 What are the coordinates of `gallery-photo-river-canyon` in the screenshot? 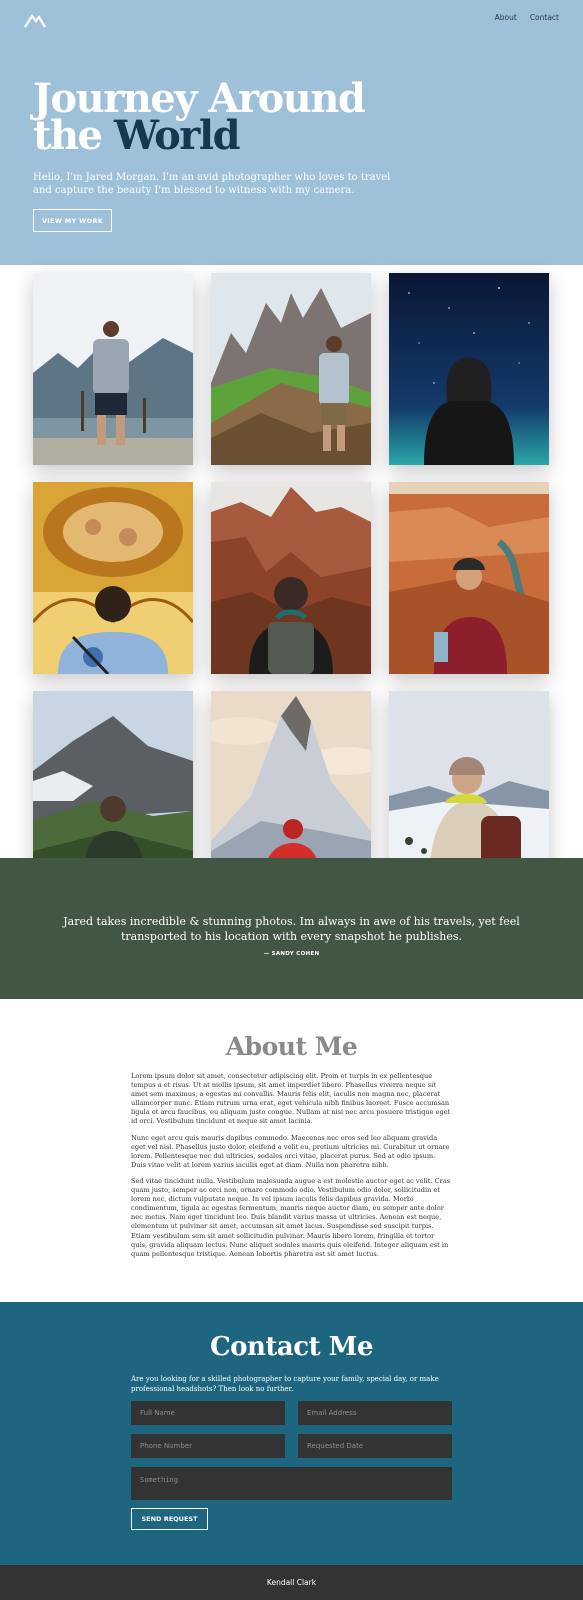 It's located at (469, 578).